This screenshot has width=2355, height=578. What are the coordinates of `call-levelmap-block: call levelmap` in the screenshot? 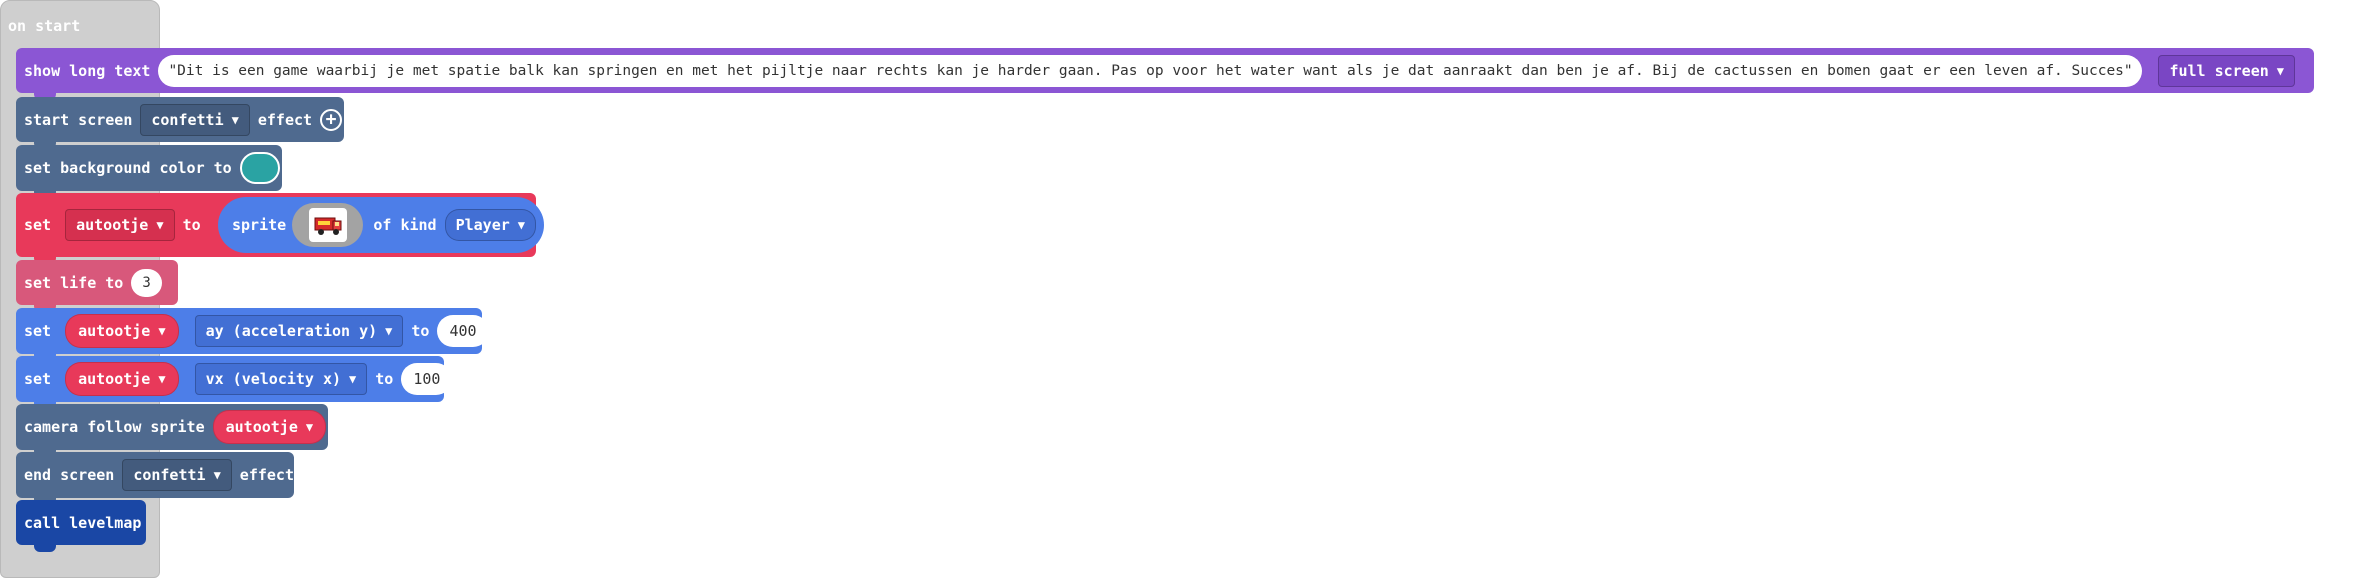 It's located at (81, 522).